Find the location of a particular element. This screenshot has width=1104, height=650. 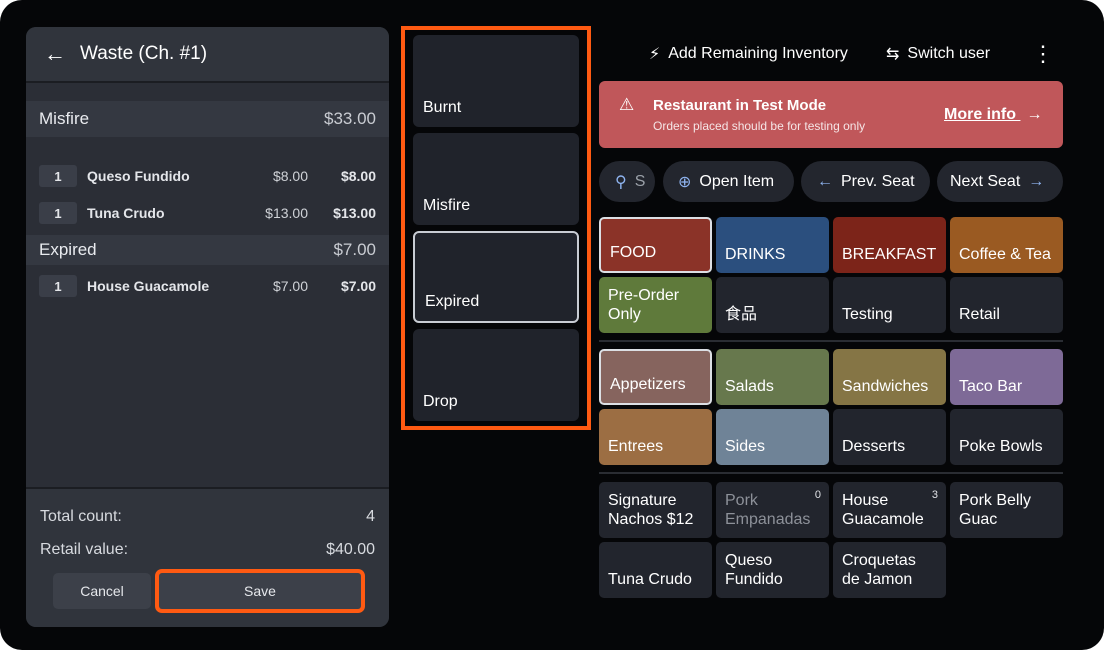

tile-label: Pork Belly Guac is located at coordinates (995, 510).